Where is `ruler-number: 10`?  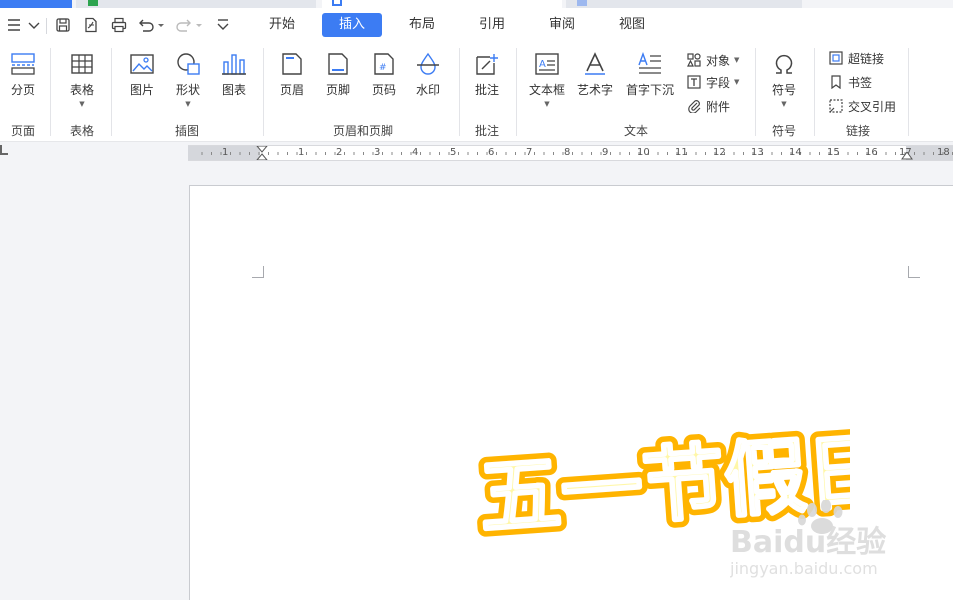 ruler-number: 10 is located at coordinates (643, 152).